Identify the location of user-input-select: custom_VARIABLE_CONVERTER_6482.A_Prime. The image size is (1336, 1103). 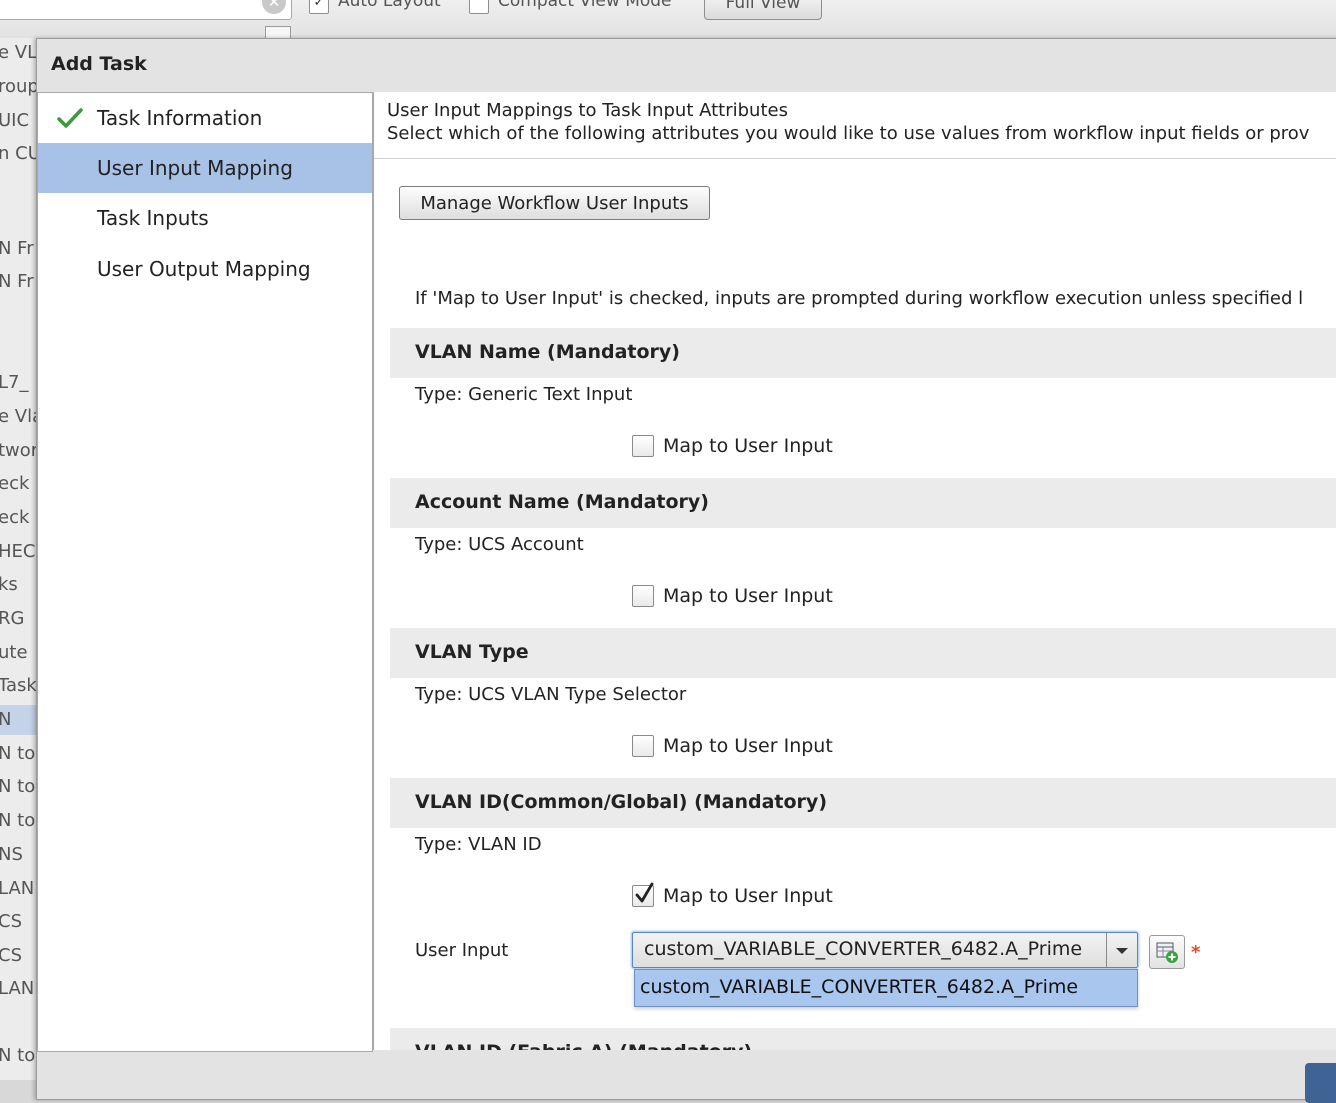
(885, 950).